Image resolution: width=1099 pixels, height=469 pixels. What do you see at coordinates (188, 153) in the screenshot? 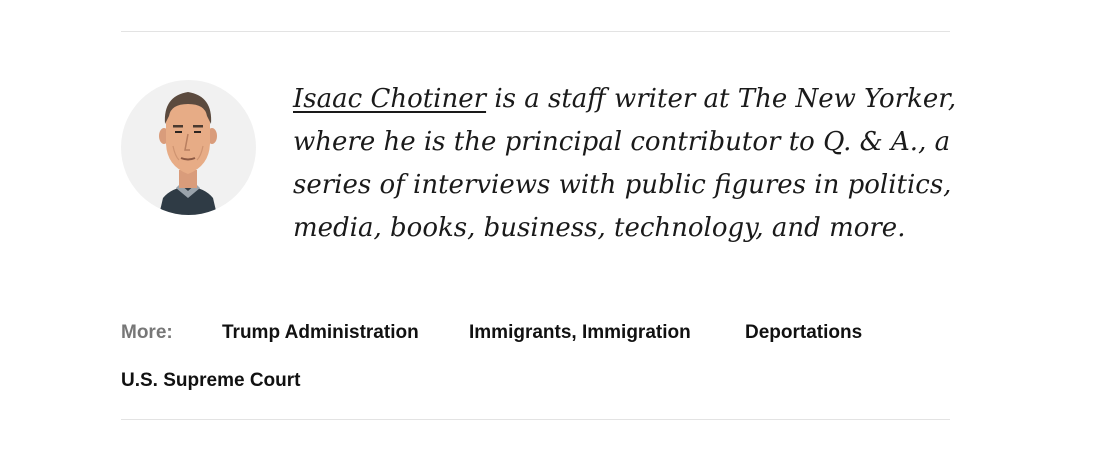
I see `author-illustration-icon` at bounding box center [188, 153].